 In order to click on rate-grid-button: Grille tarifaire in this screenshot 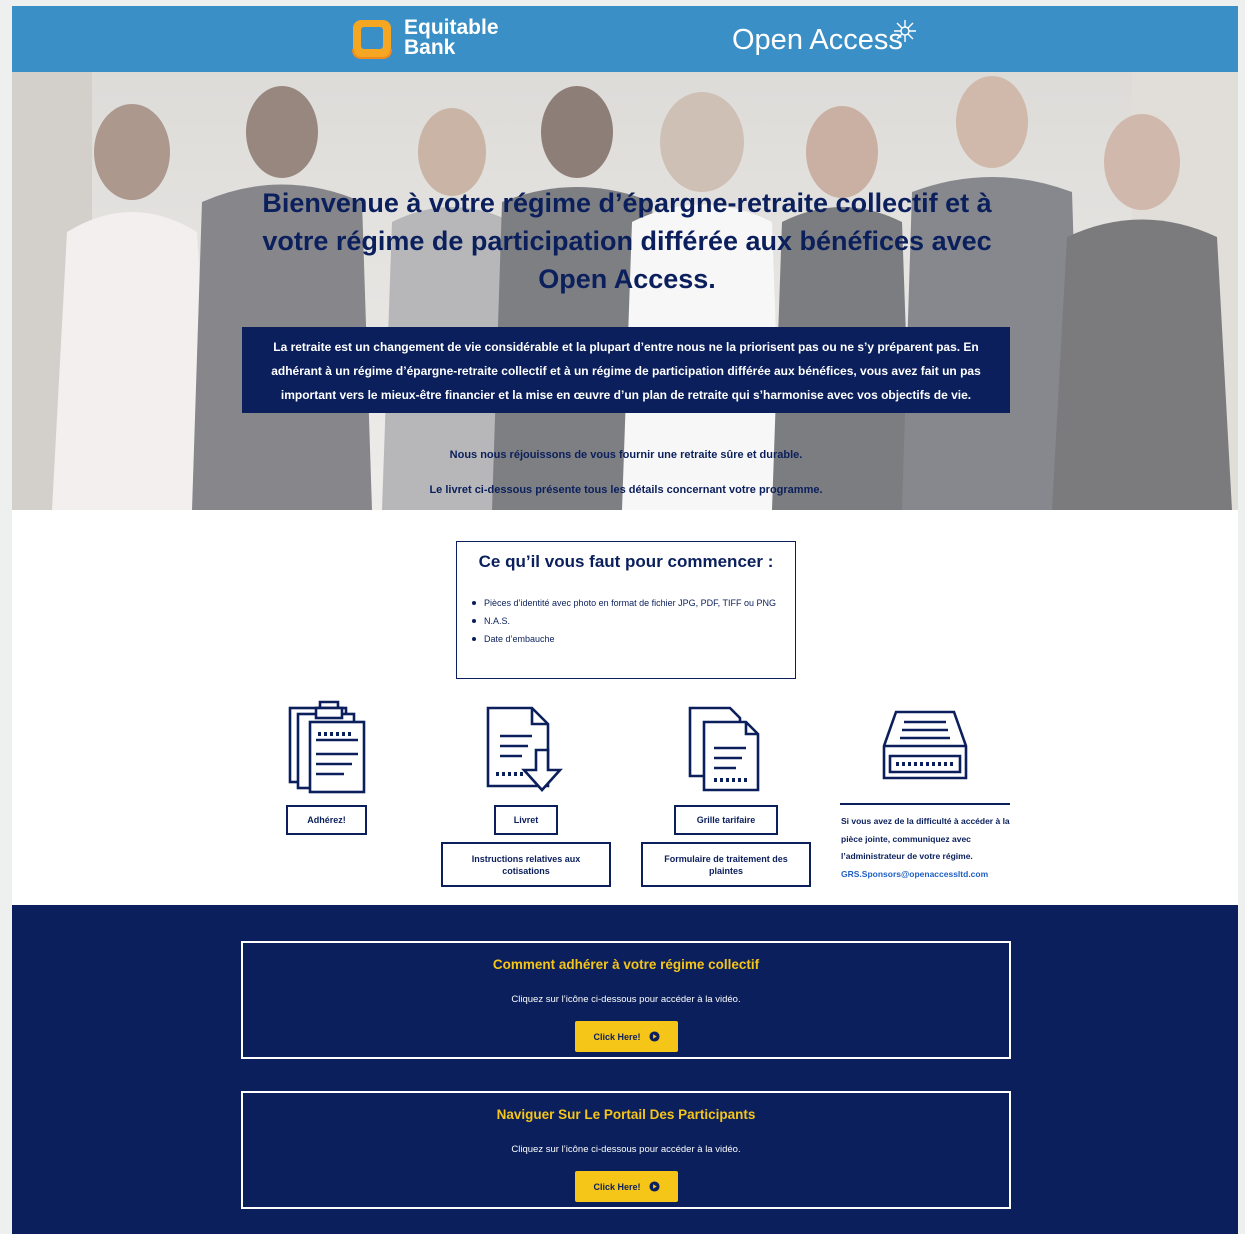, I will do `click(726, 820)`.